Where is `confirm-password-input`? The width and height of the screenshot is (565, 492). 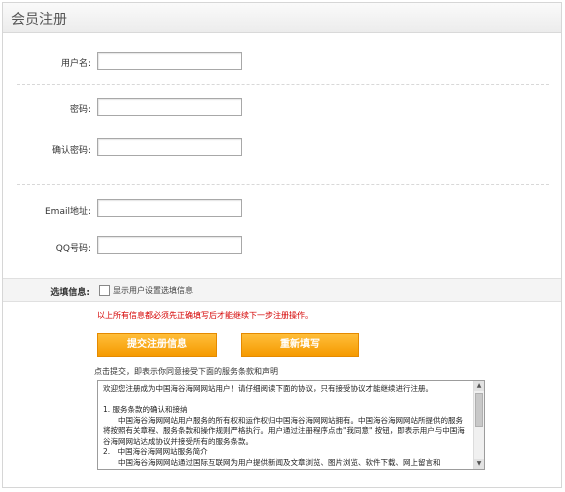
confirm-password-input is located at coordinates (169, 147).